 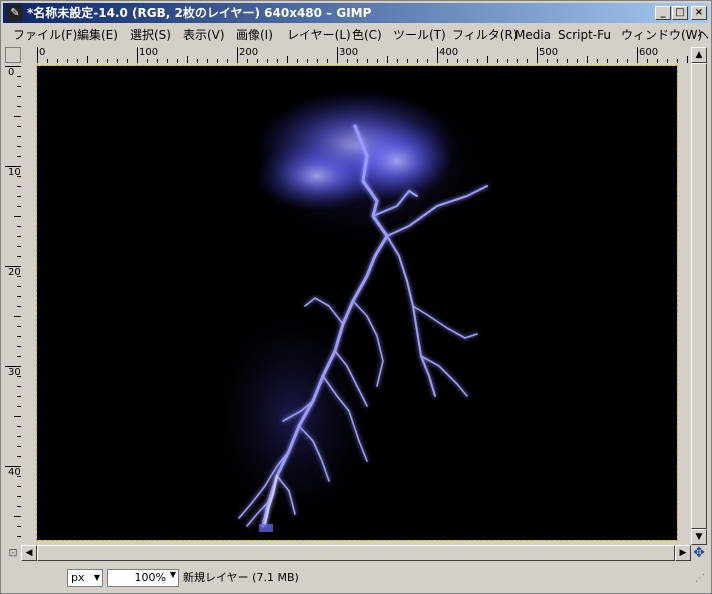 What do you see at coordinates (42, 52) in the screenshot?
I see `ruler-label: 0` at bounding box center [42, 52].